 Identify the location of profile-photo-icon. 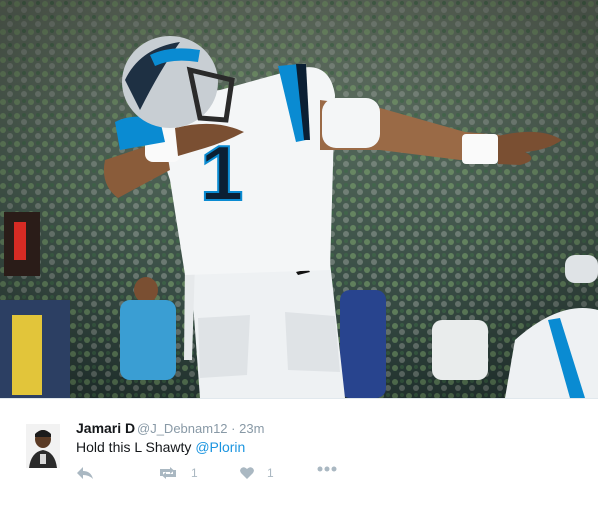
(43, 446).